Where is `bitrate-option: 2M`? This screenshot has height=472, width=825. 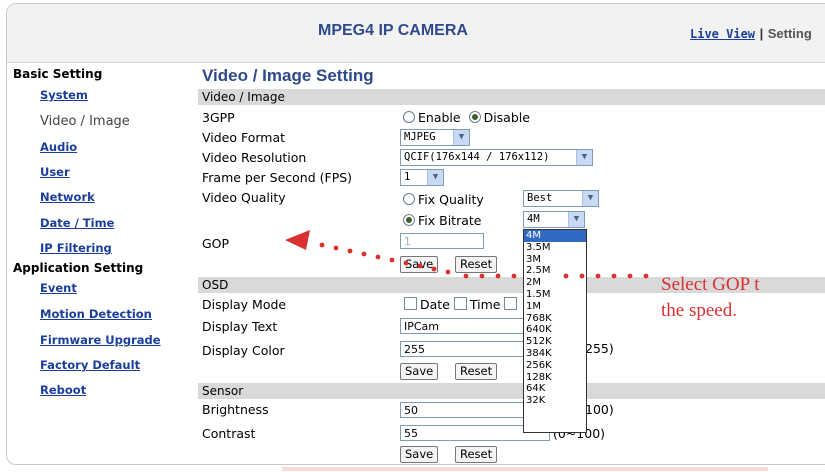
bitrate-option: 2M is located at coordinates (555, 283).